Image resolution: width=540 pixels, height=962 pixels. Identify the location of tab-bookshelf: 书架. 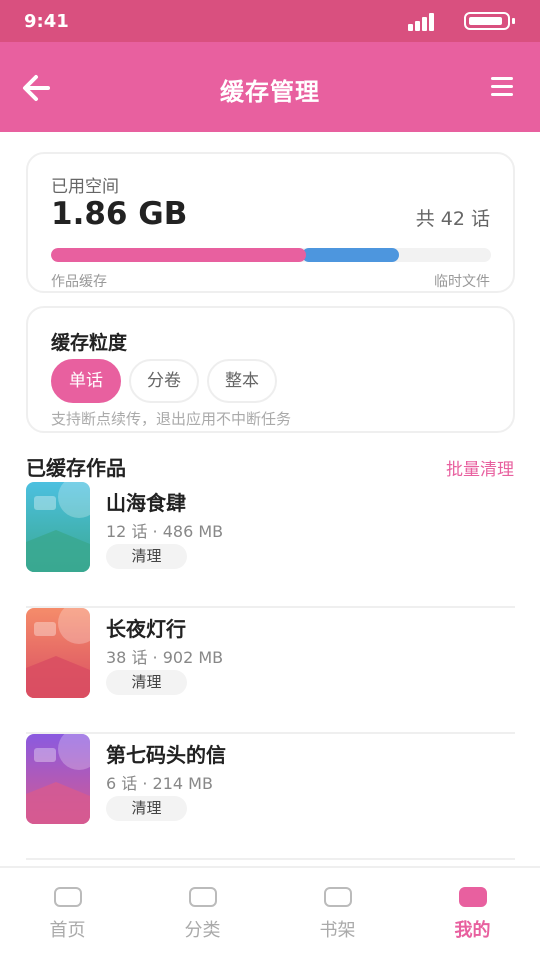
(337, 915).